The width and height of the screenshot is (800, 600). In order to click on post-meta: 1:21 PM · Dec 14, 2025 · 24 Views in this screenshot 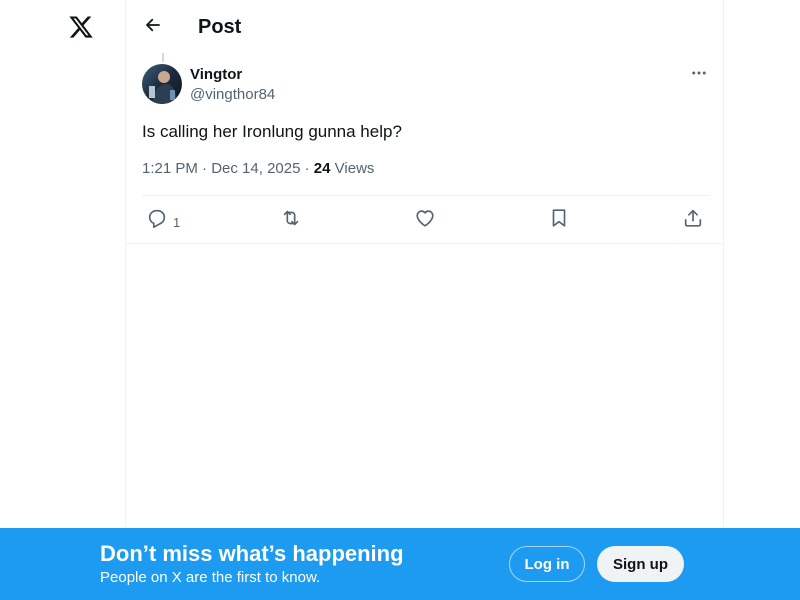, I will do `click(258, 169)`.